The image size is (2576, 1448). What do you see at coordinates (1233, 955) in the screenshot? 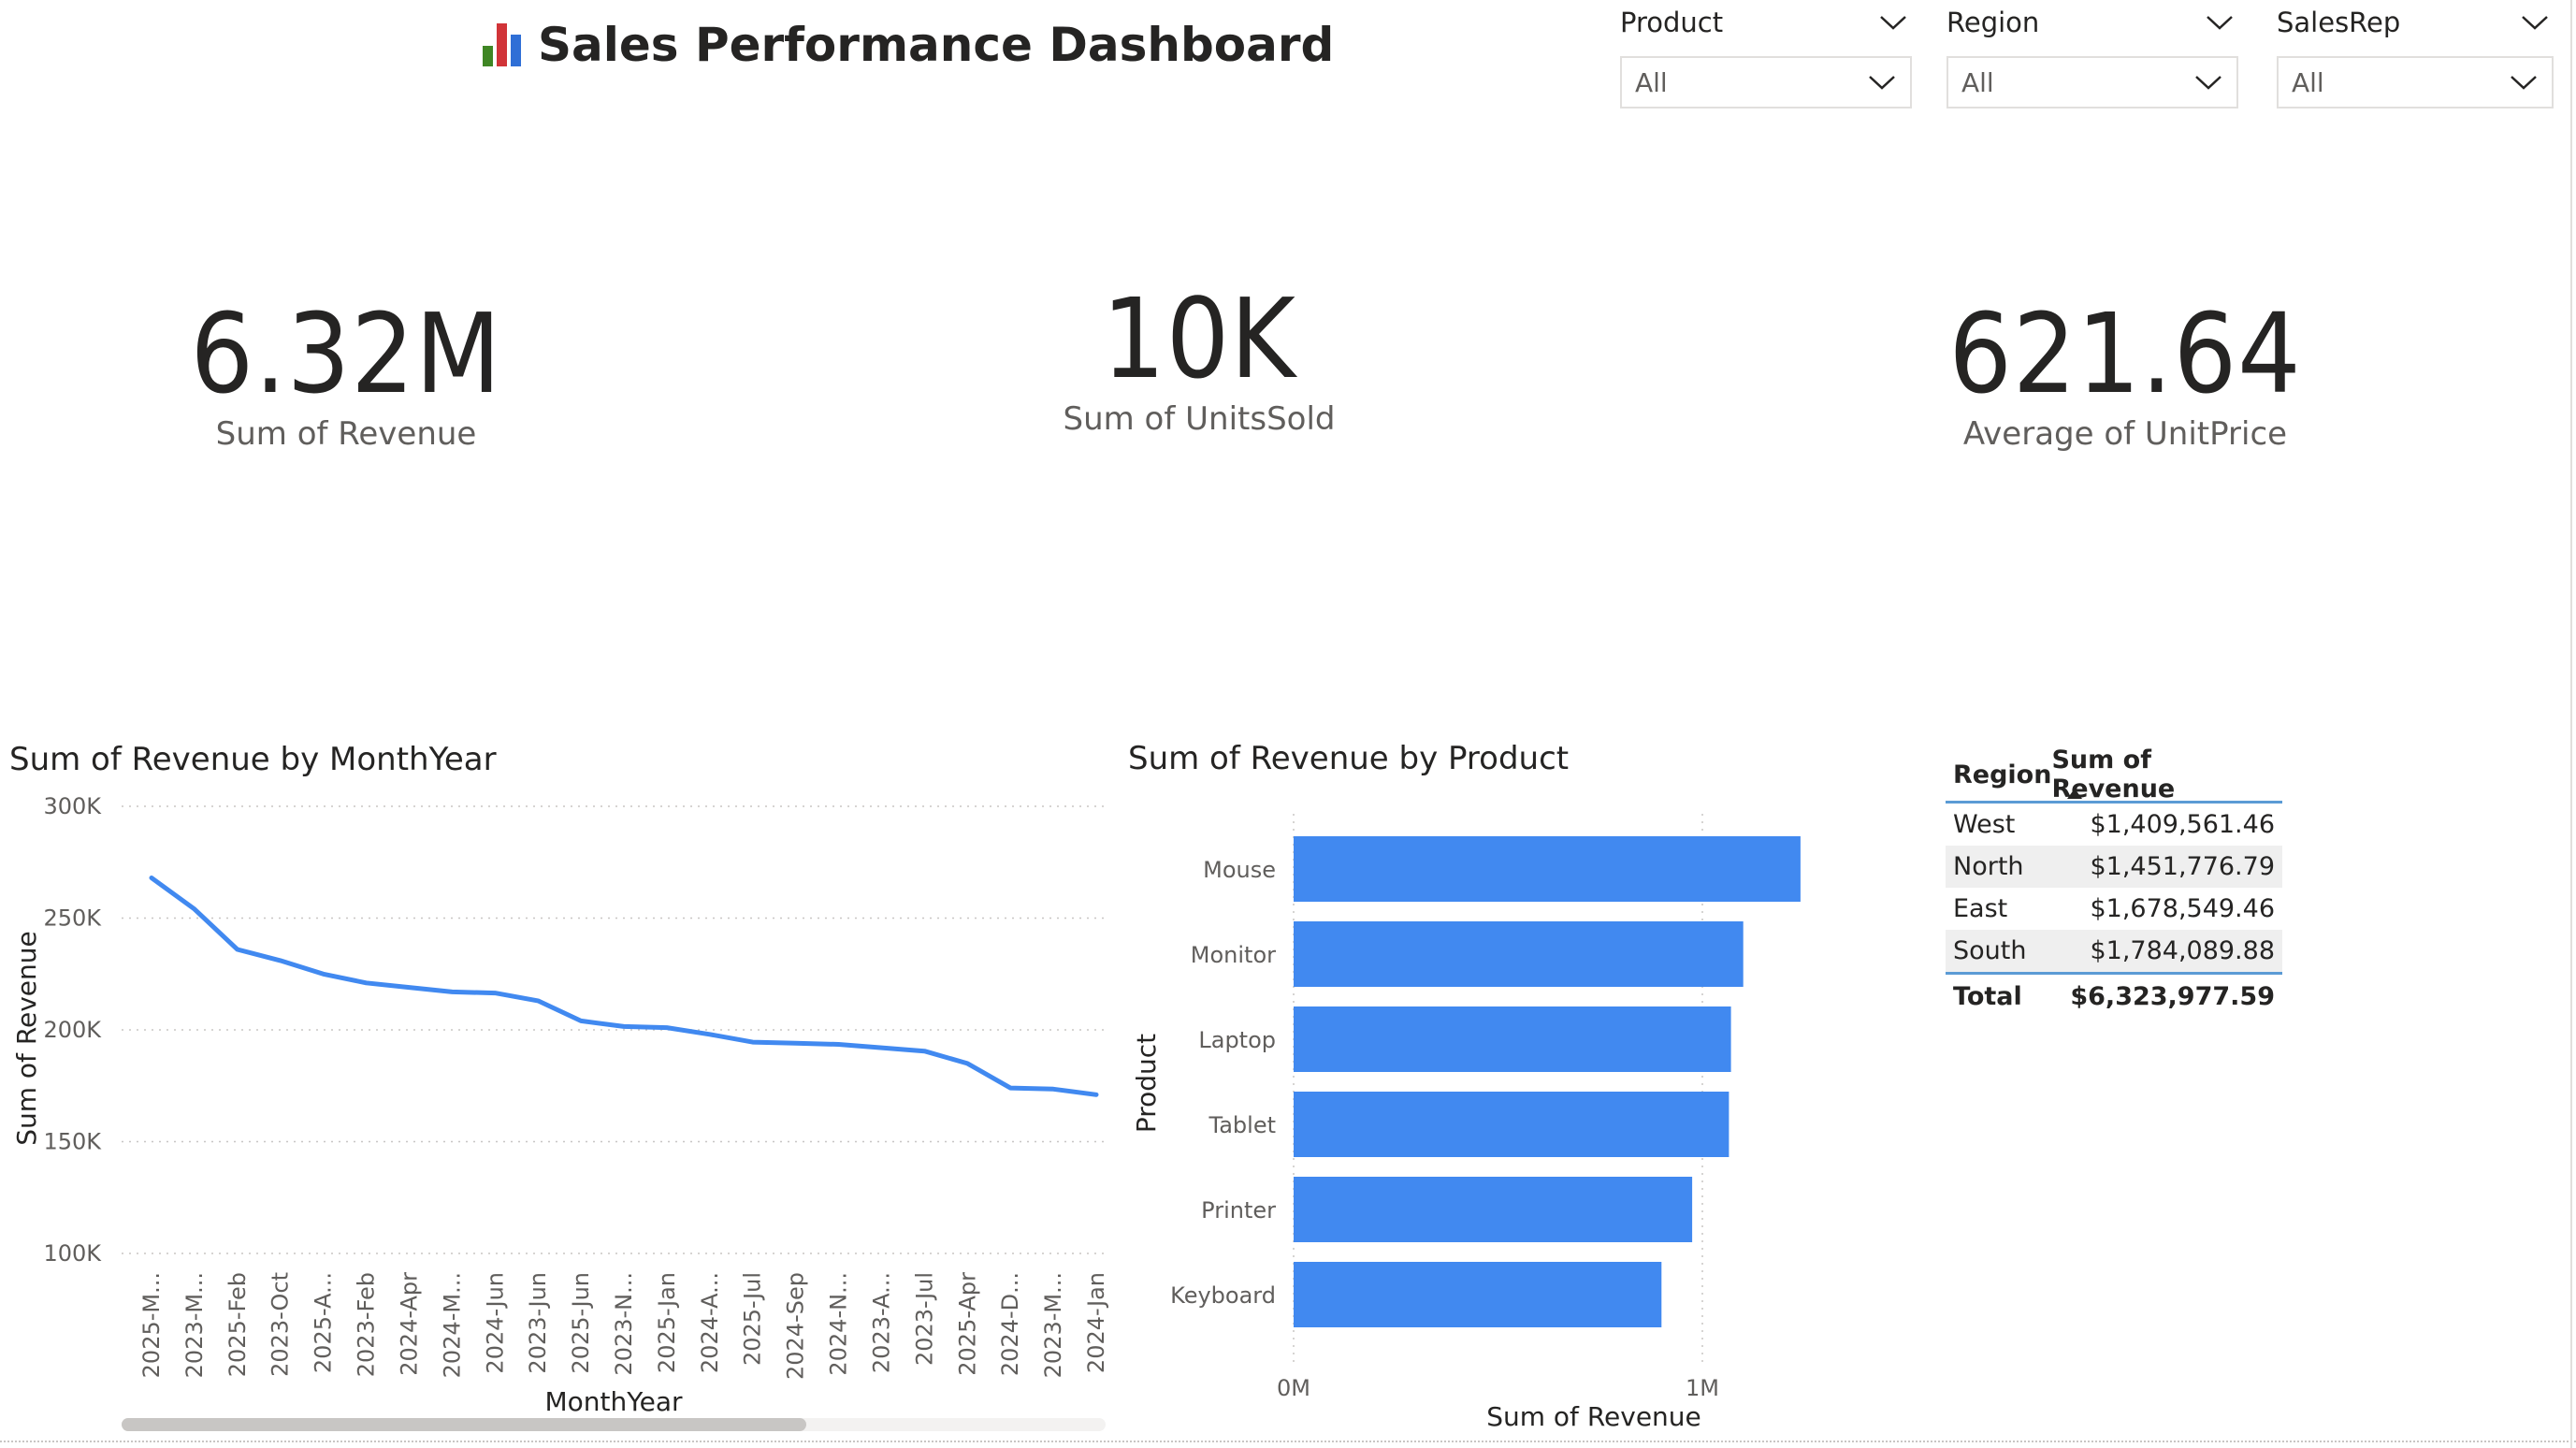
I see `bar-chart-y-label: Monitor` at bounding box center [1233, 955].